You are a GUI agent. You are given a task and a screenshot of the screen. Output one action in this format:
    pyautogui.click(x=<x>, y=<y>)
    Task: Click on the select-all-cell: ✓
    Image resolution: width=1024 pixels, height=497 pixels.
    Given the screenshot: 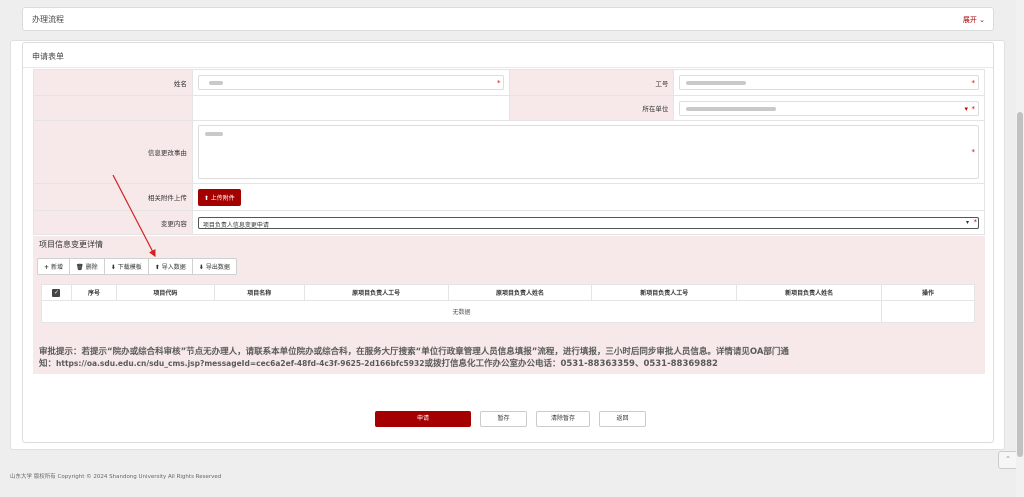 What is the action you would take?
    pyautogui.click(x=56, y=292)
    